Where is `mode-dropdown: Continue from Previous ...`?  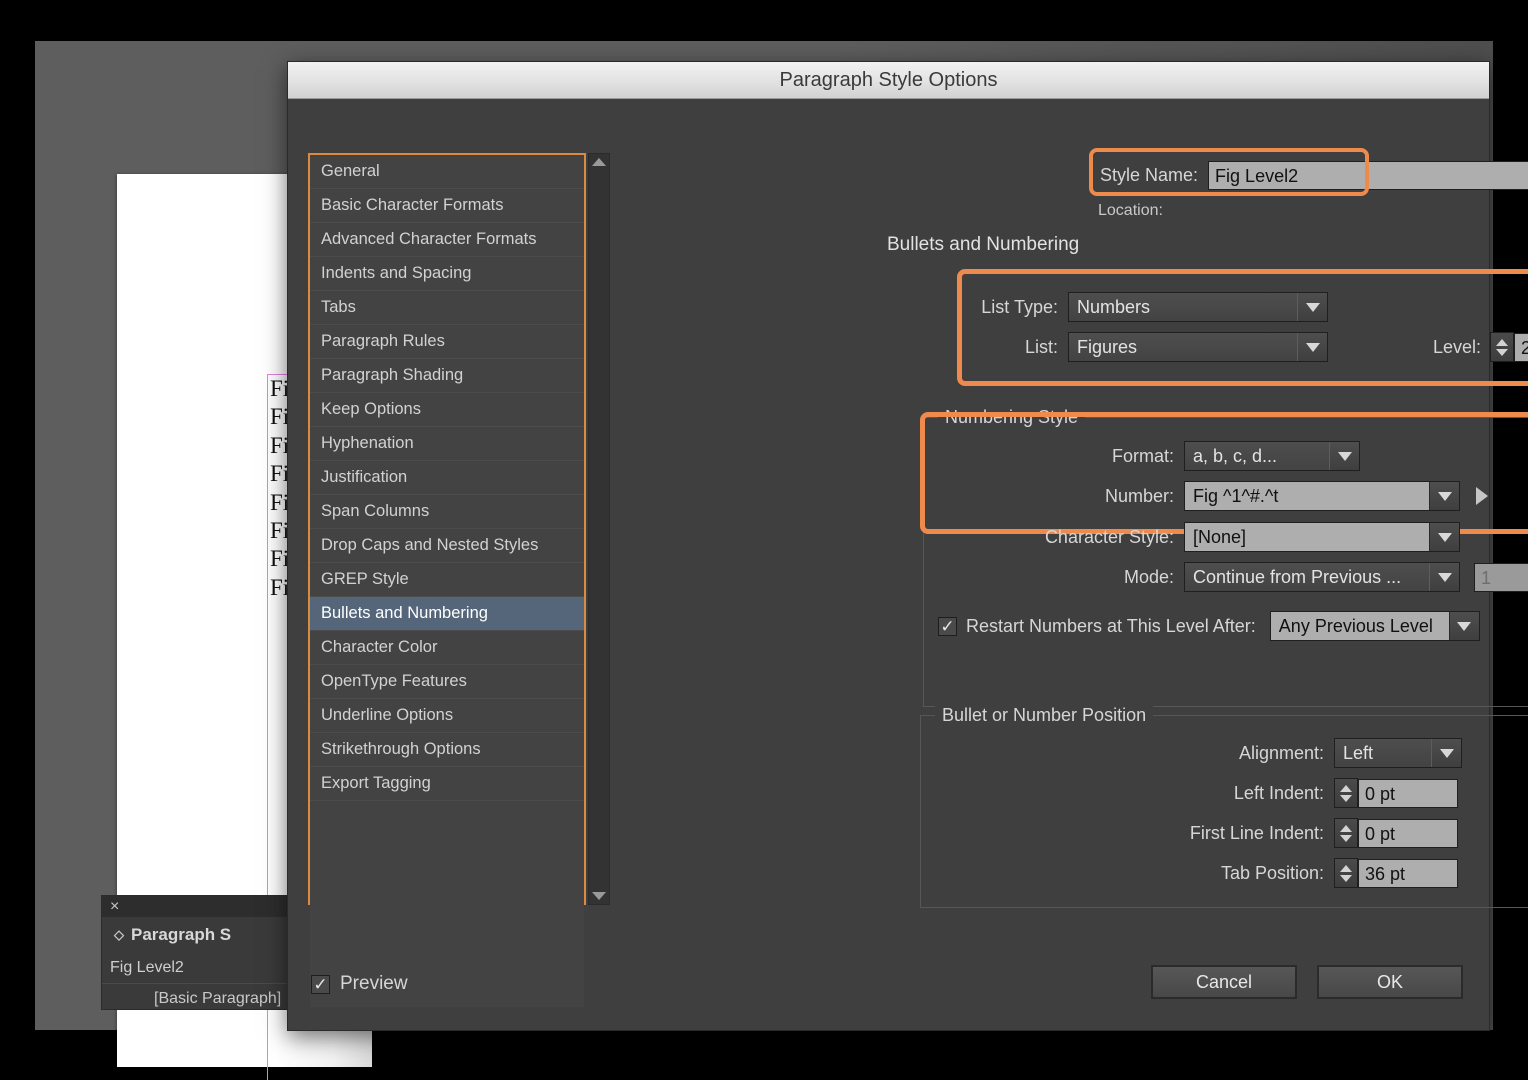 mode-dropdown: Continue from Previous ... is located at coordinates (1322, 577).